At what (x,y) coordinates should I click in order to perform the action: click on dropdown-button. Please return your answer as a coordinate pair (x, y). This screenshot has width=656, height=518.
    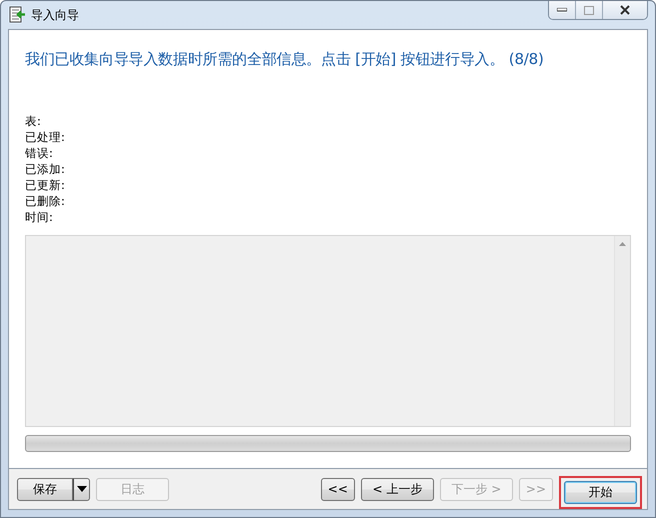
    Looking at the image, I should click on (81, 489).